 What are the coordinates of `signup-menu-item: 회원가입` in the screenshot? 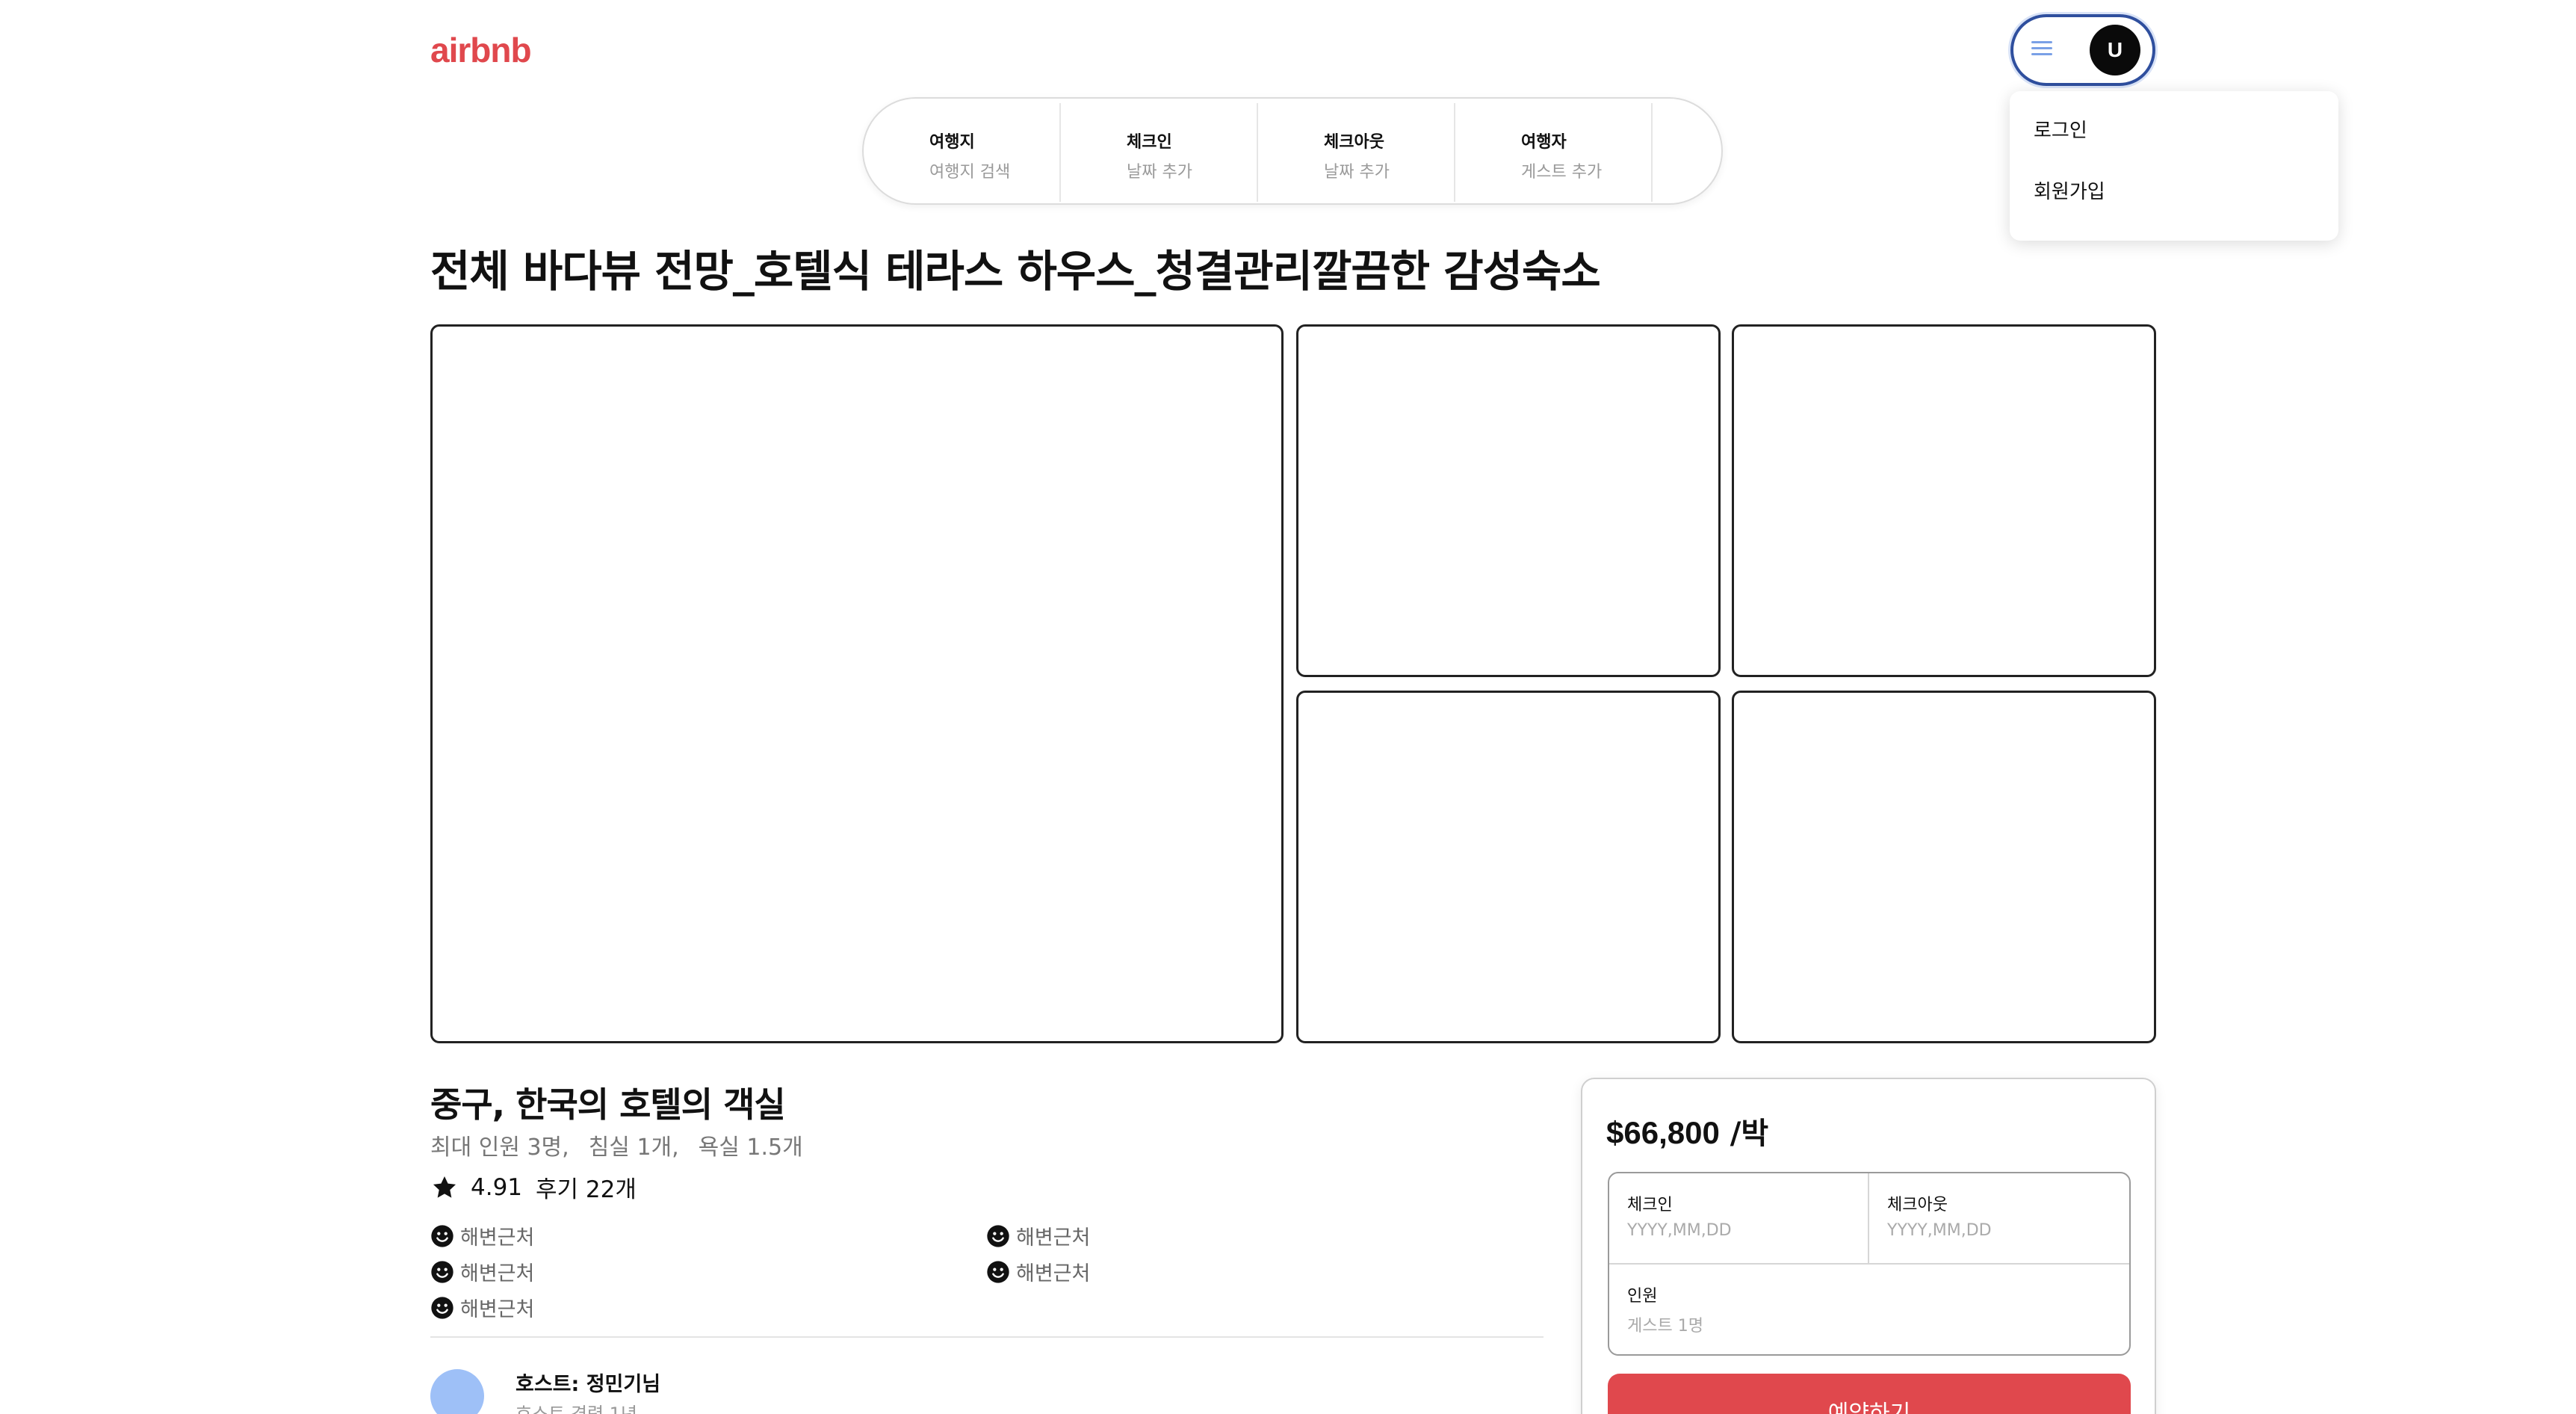 It's located at (2069, 190).